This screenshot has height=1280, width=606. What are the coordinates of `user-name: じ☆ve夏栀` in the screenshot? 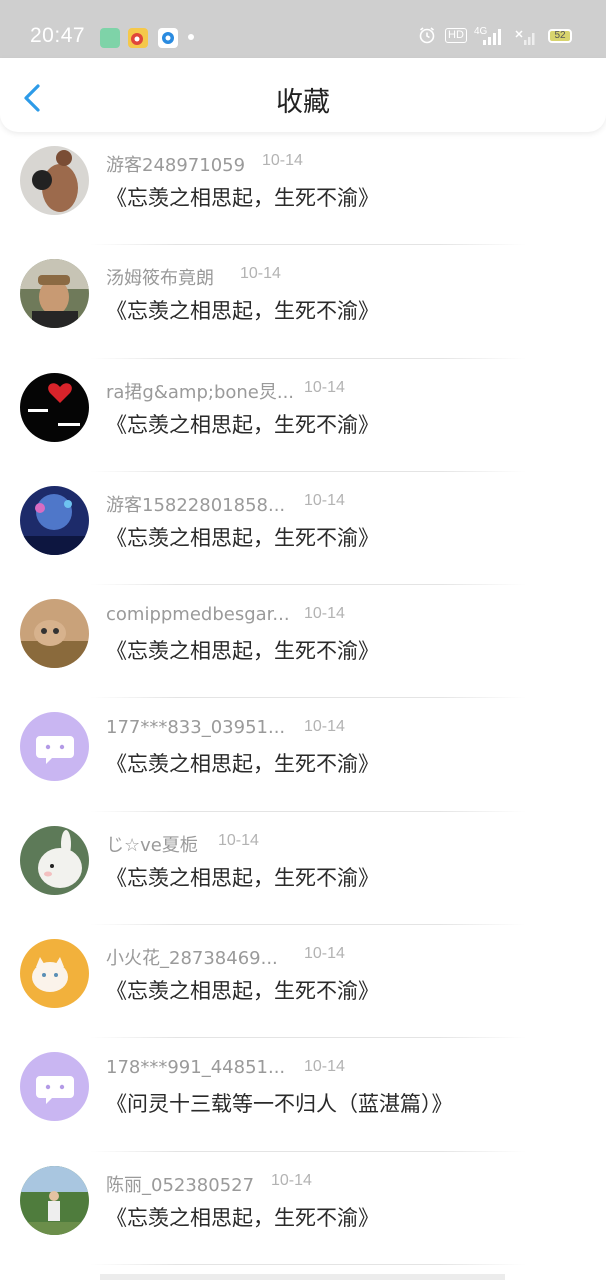 It's located at (152, 845).